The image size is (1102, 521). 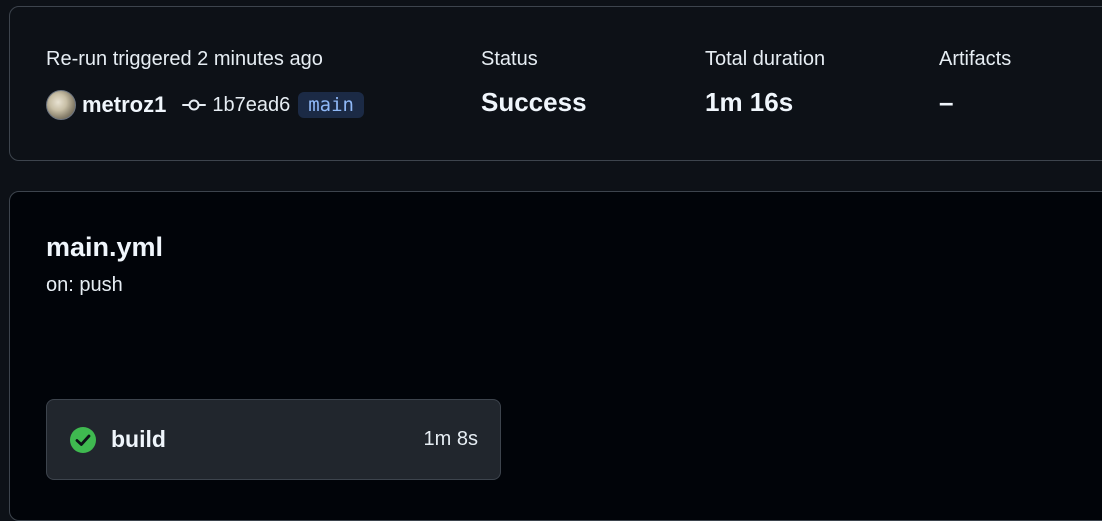 What do you see at coordinates (749, 102) in the screenshot?
I see `duration-value: 1m 16s` at bounding box center [749, 102].